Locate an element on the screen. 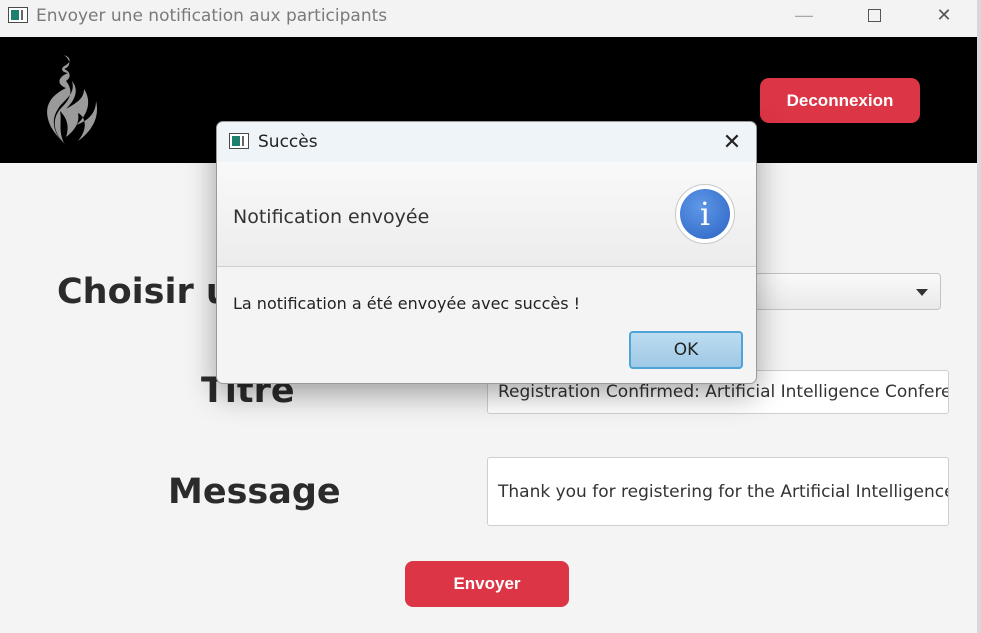  maximize-icon is located at coordinates (874, 15).